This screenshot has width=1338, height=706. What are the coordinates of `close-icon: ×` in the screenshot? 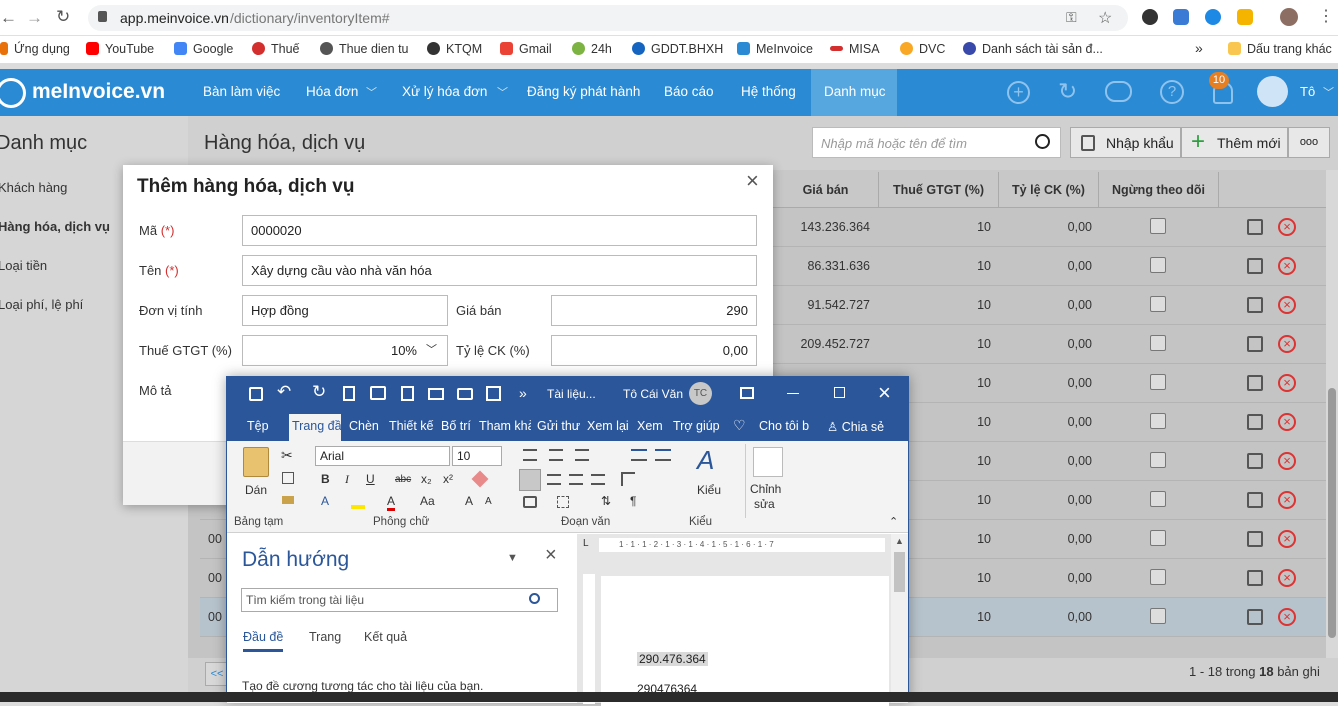 It's located at (884, 393).